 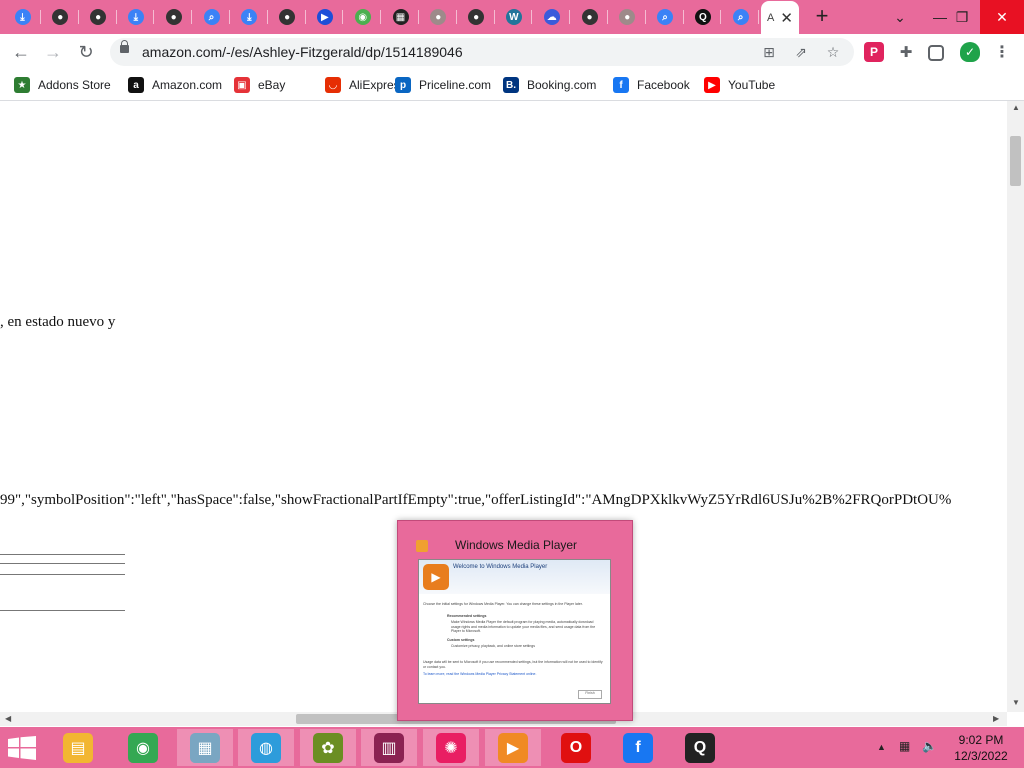 What do you see at coordinates (970, 52) in the screenshot?
I see `shield-extension-icon: ✓` at bounding box center [970, 52].